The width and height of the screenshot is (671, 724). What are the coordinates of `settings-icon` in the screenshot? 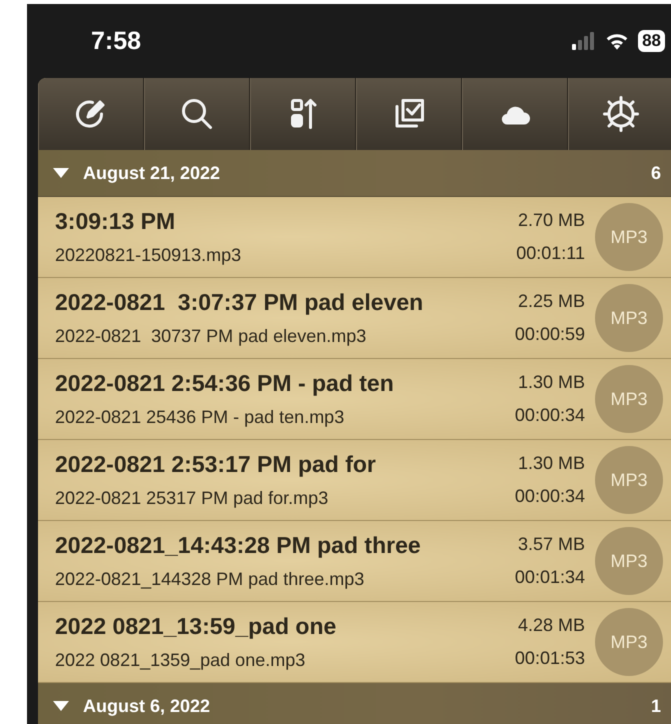 It's located at (621, 114).